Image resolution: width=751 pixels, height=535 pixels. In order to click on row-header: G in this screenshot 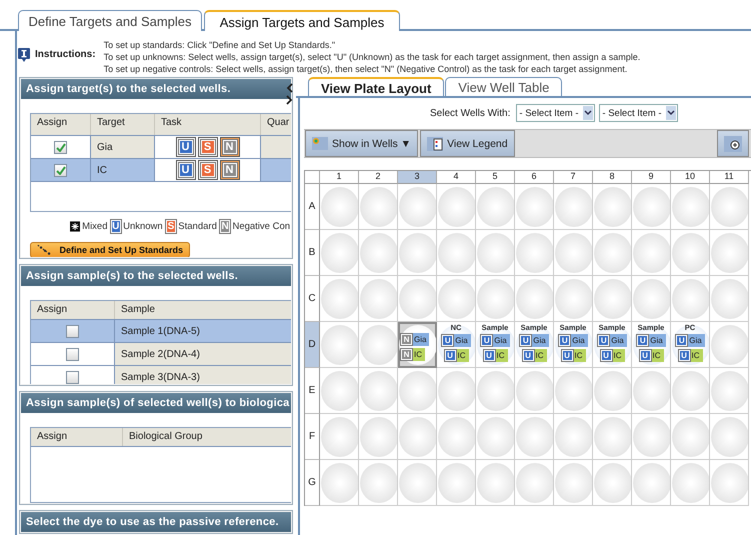, I will do `click(312, 483)`.